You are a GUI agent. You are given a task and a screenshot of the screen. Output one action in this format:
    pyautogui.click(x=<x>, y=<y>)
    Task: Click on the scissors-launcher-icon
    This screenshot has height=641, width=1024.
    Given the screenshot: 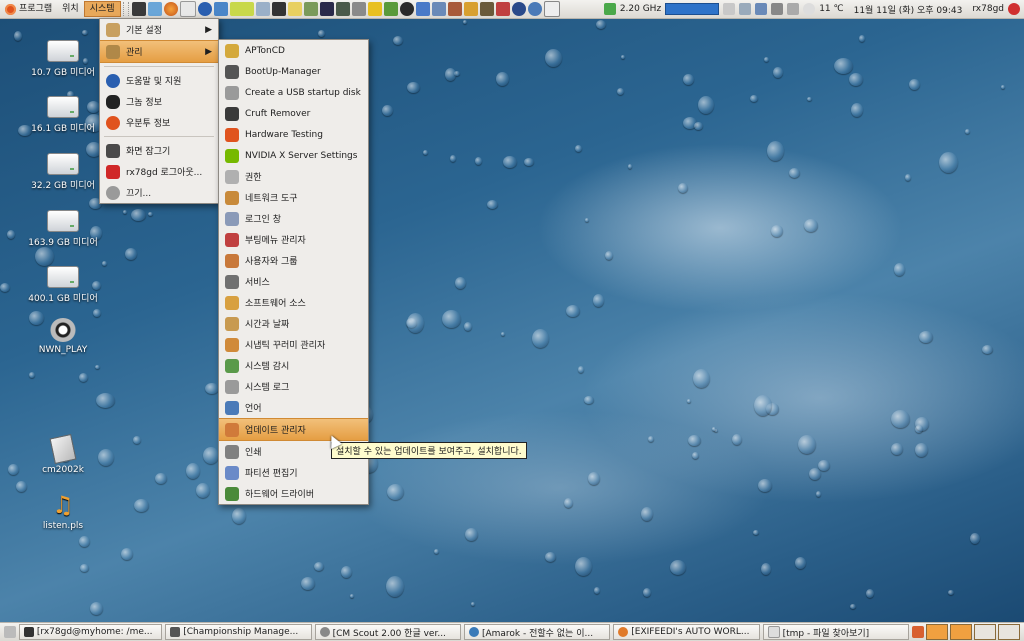 What is the action you would take?
    pyautogui.click(x=502, y=9)
    